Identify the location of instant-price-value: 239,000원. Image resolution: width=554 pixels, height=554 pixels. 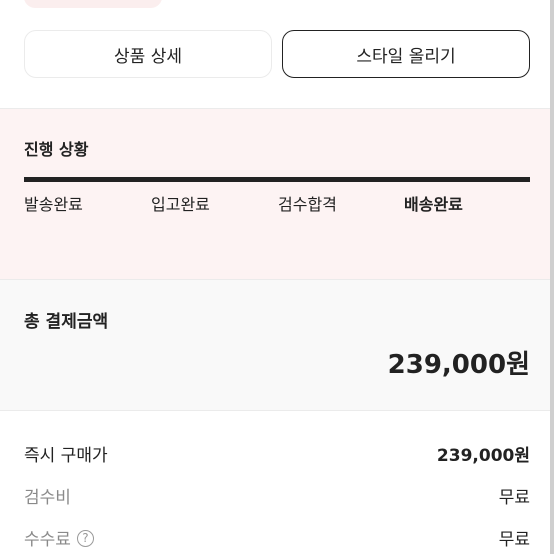
(483, 456).